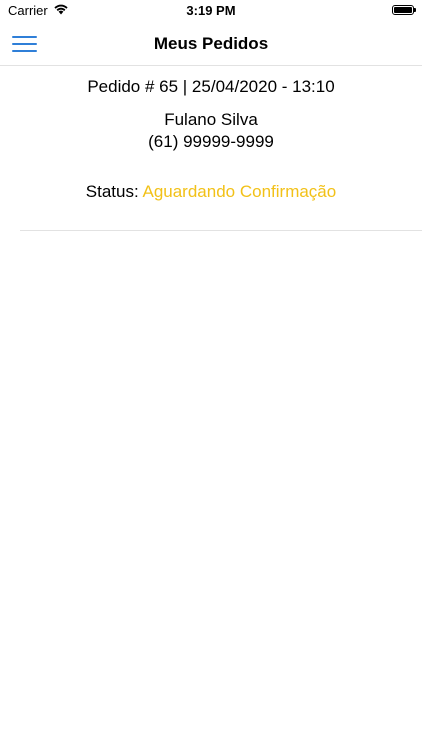 The image size is (422, 750). I want to click on customer-phone: (61) 99999-9999, so click(211, 141).